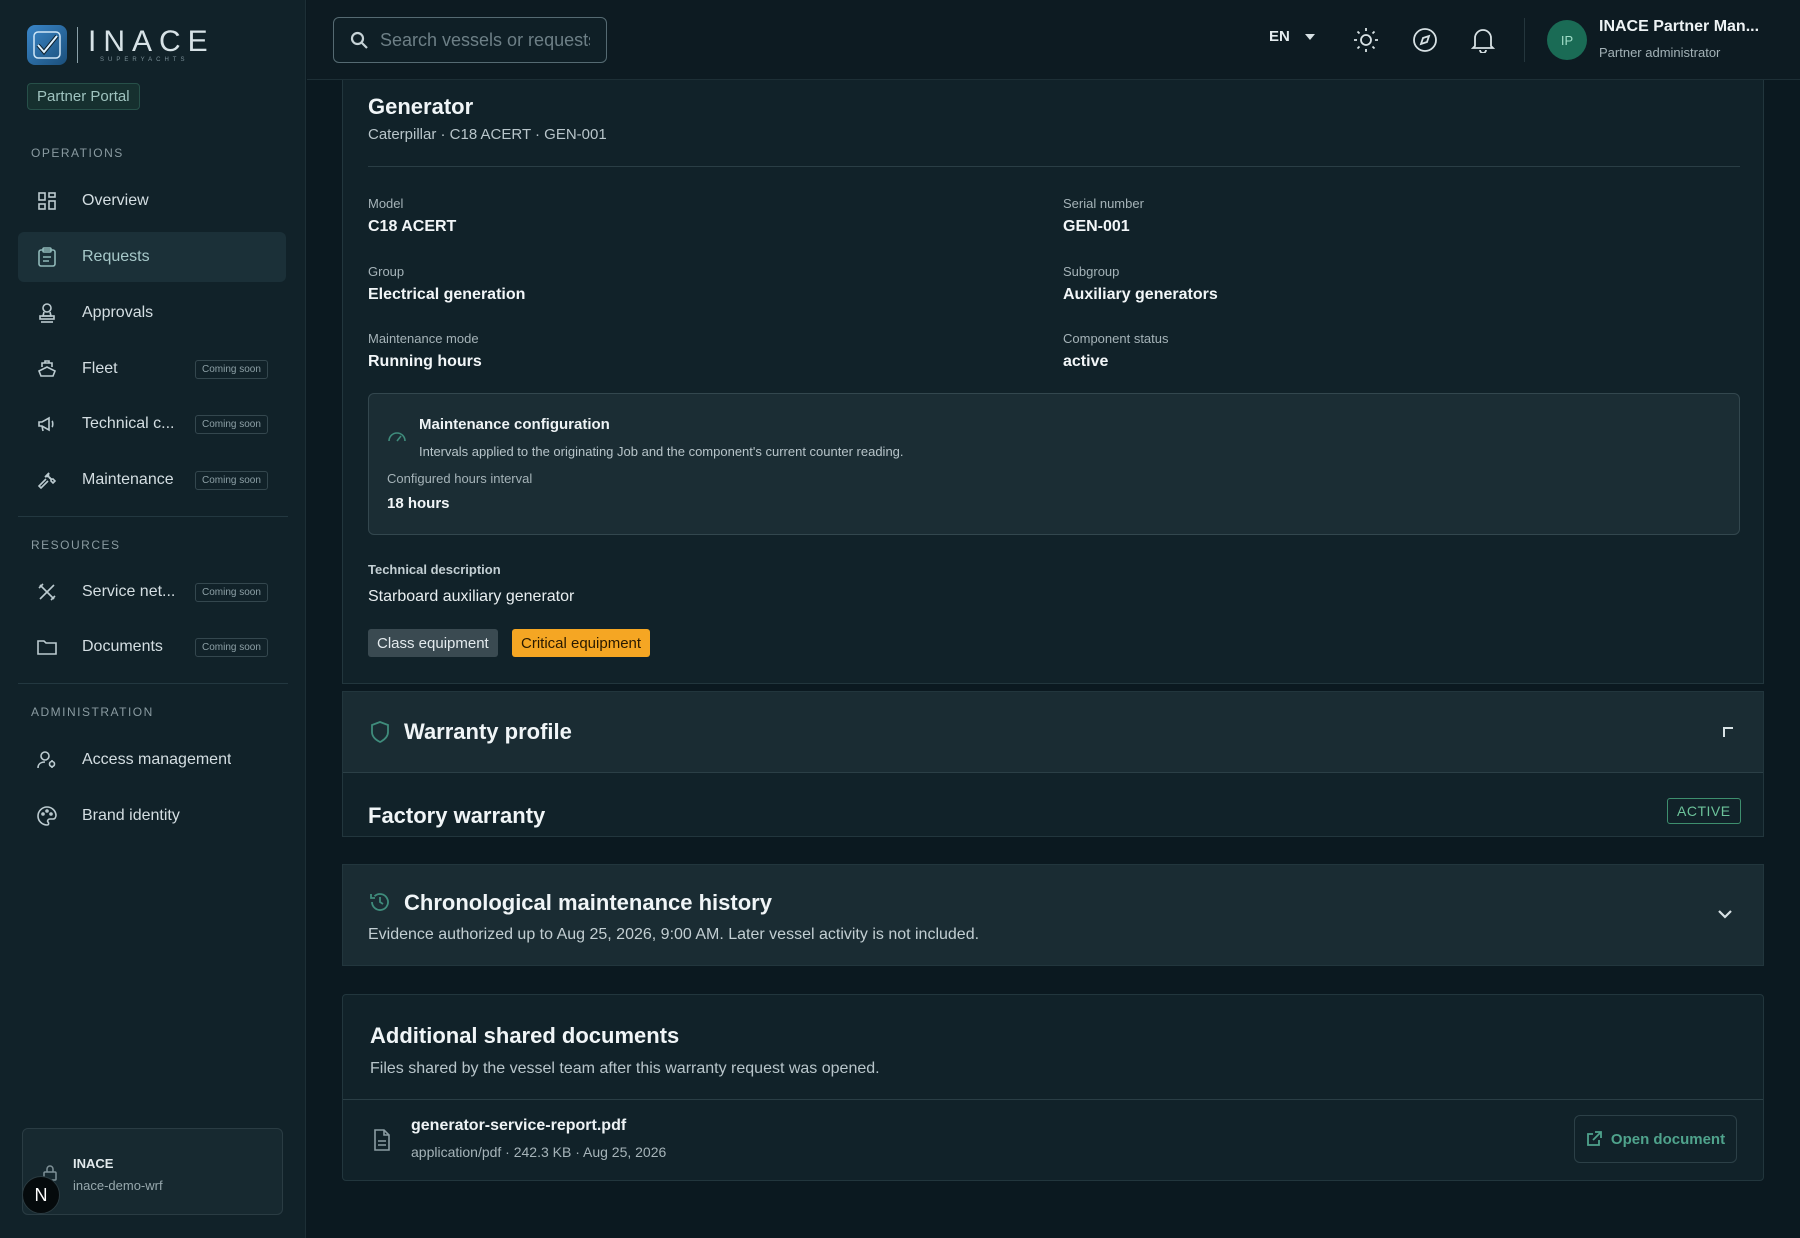  I want to click on warranty-title: Warranty profile, so click(488, 731).